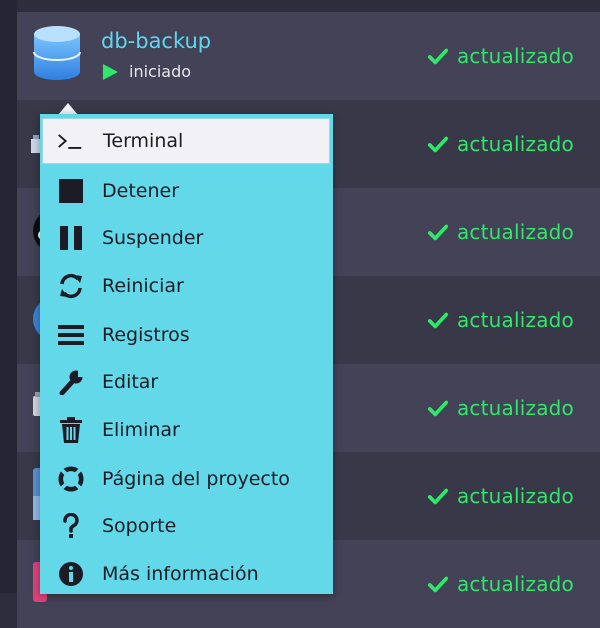 The image size is (600, 628). I want to click on menu-item-label: Suspender, so click(153, 238).